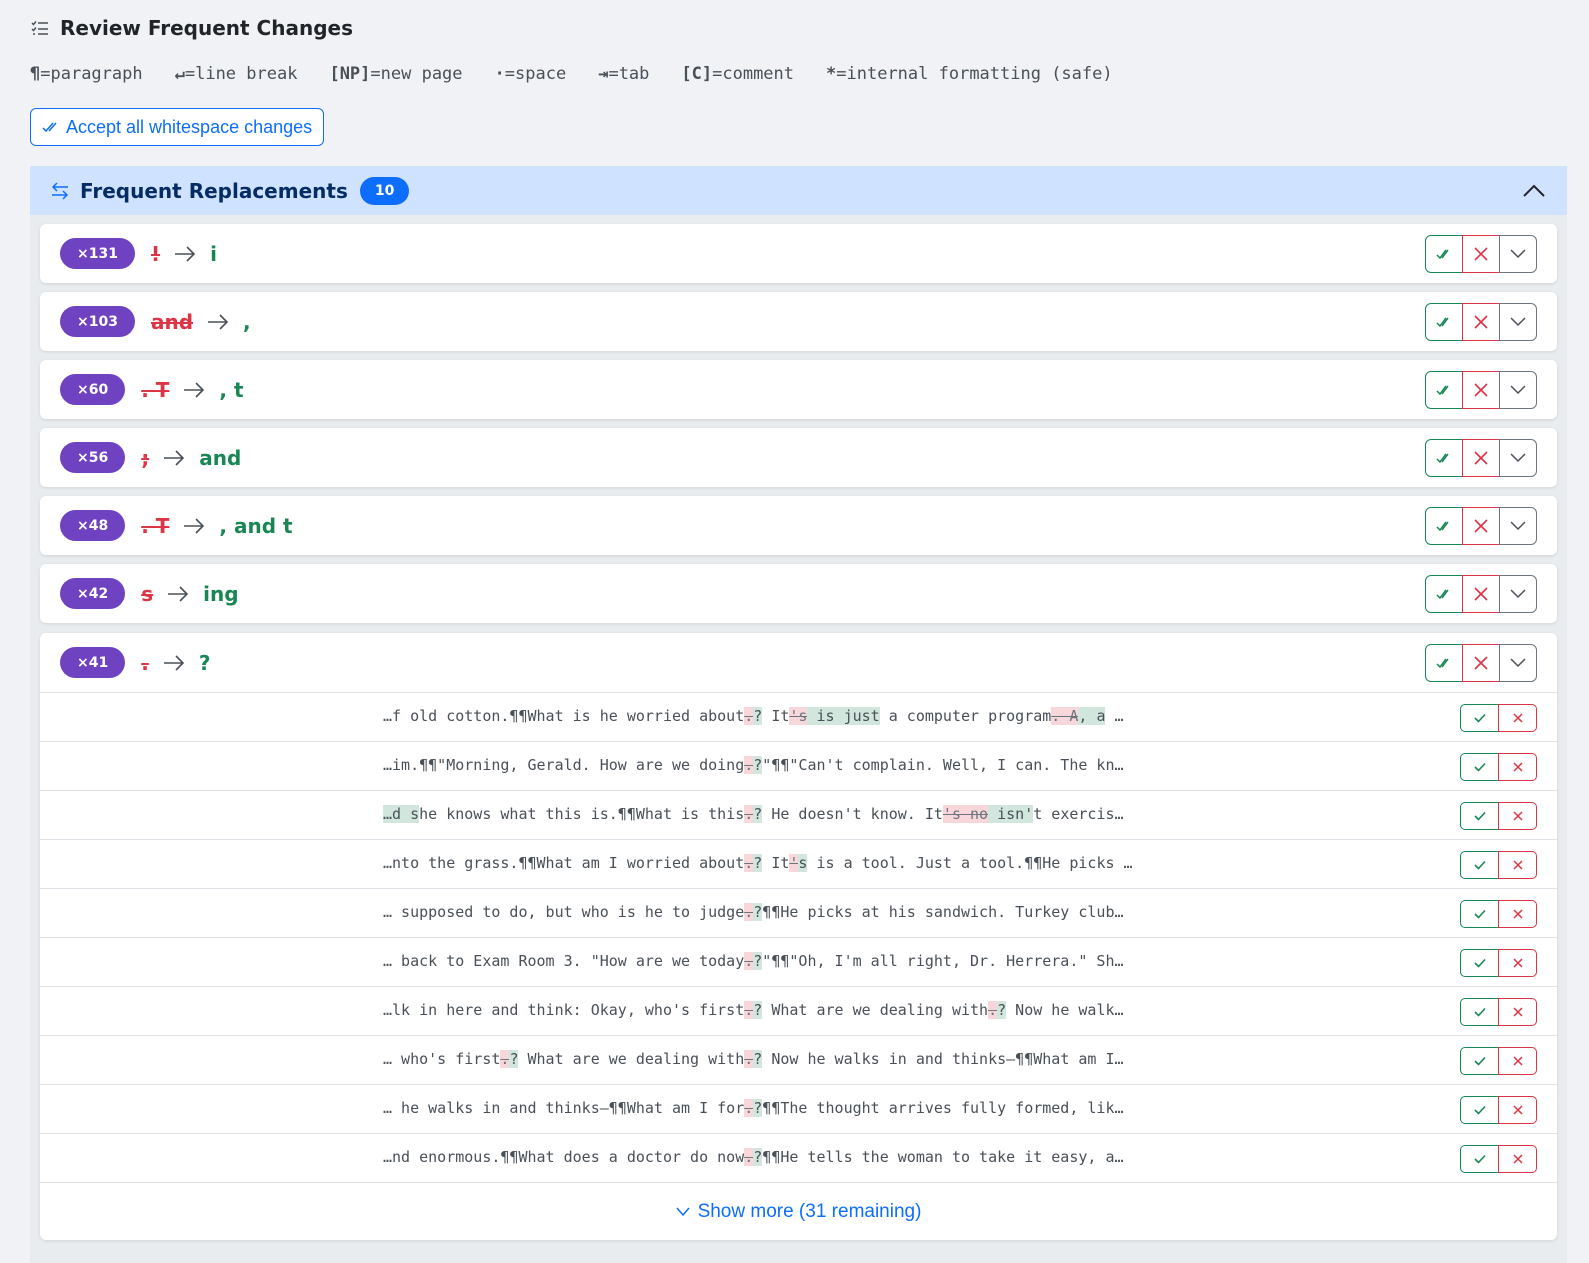 This screenshot has width=1589, height=1263. What do you see at coordinates (220, 457) in the screenshot?
I see `replacement-text: and` at bounding box center [220, 457].